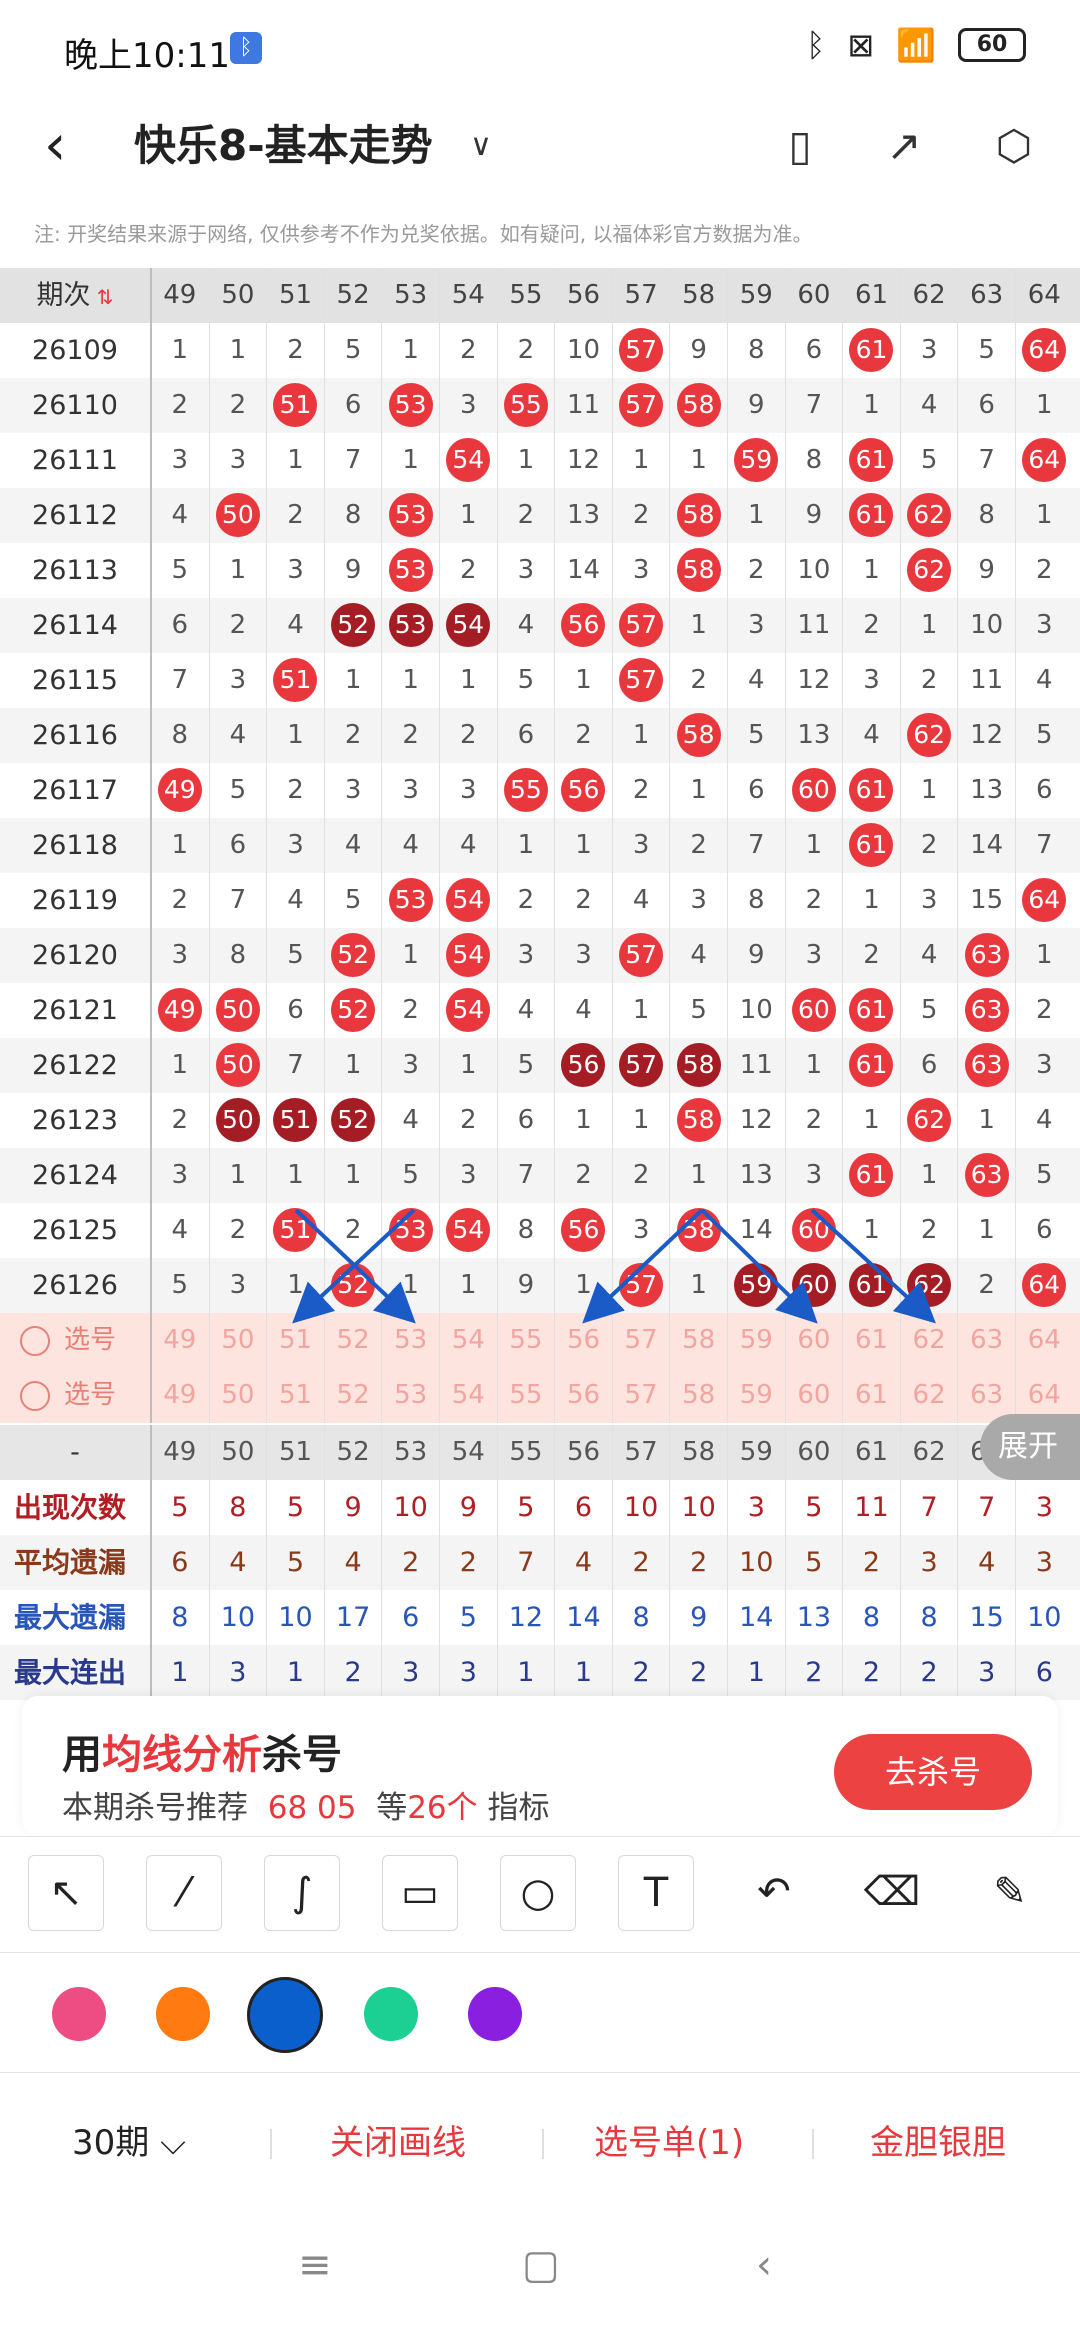  What do you see at coordinates (180, 1562) in the screenshot?
I see `stats-value: 6` at bounding box center [180, 1562].